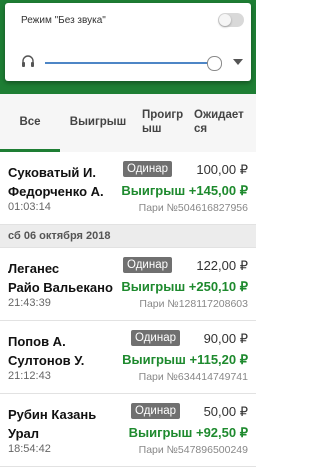 This screenshot has width=320, height=467. Describe the element at coordinates (46, 351) in the screenshot. I see `bet-teams: Попов А. Султонов У.` at that location.